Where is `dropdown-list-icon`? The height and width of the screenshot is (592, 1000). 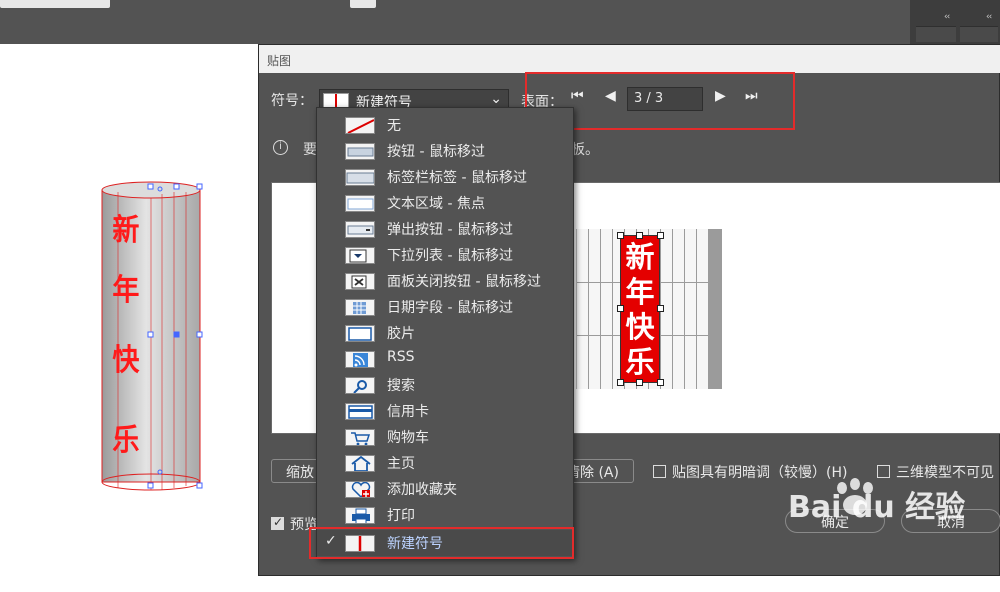
dropdown-list-icon is located at coordinates (360, 255).